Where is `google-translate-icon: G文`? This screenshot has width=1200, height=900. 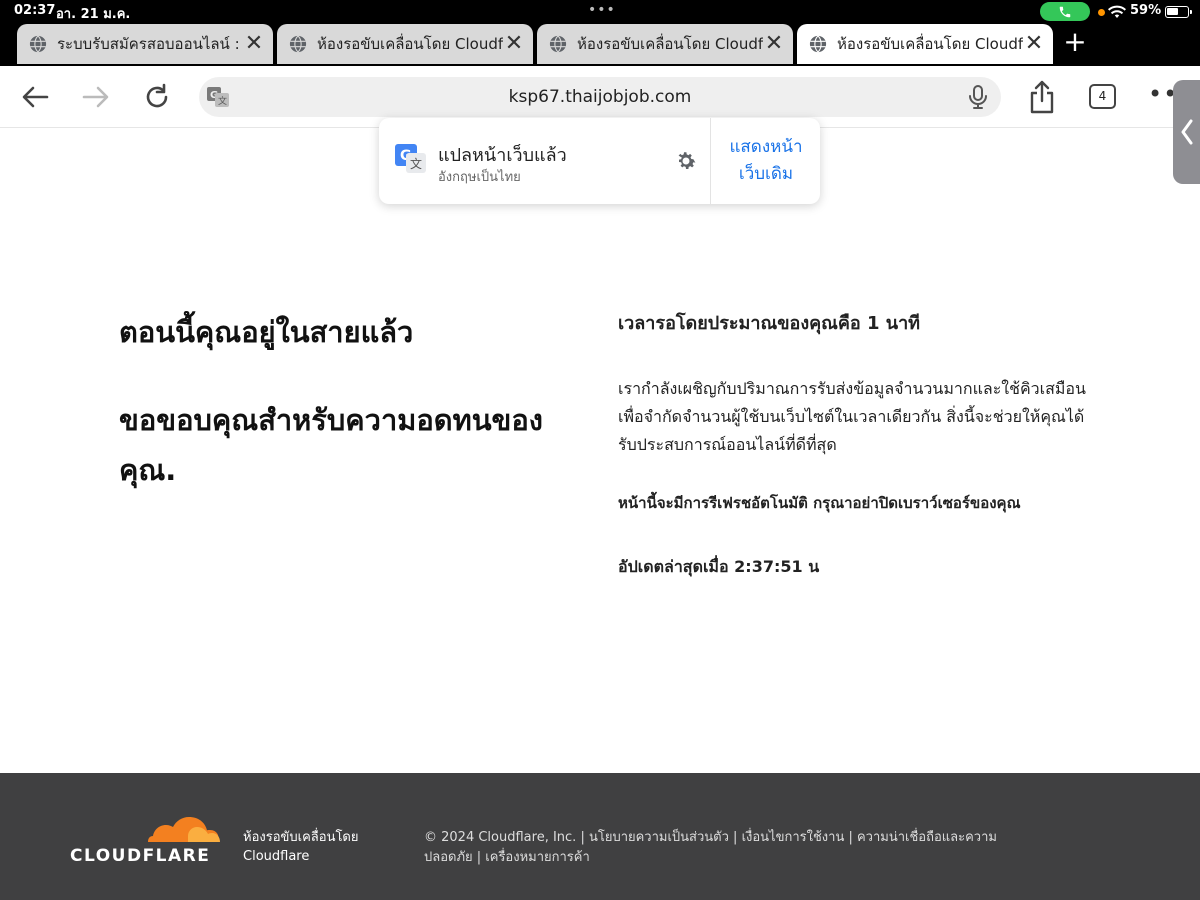
google-translate-icon: G文 is located at coordinates (410, 158).